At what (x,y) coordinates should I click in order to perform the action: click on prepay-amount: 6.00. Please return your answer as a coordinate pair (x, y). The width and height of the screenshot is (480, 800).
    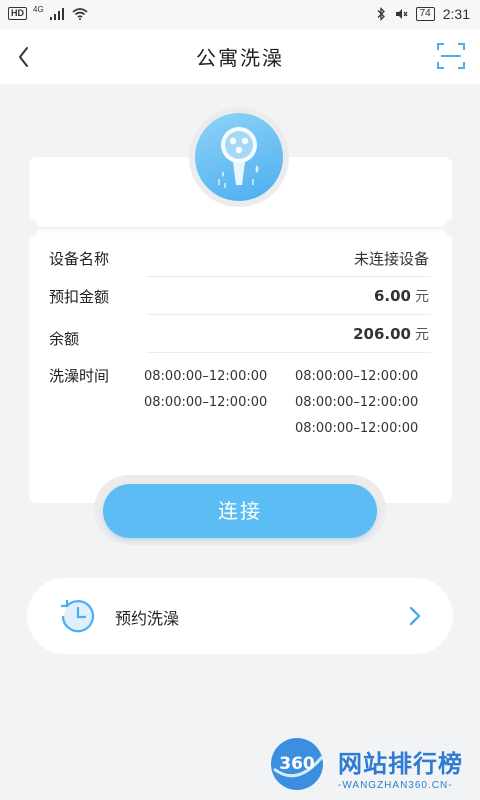
    Looking at the image, I should click on (392, 296).